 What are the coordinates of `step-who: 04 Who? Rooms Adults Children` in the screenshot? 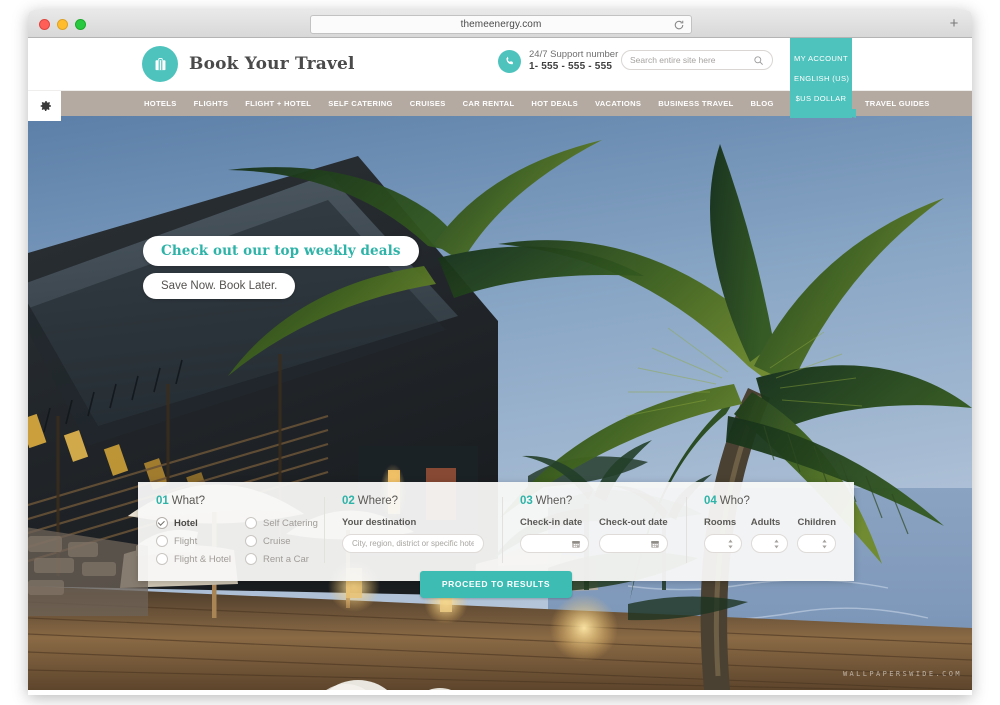 It's located at (770, 530).